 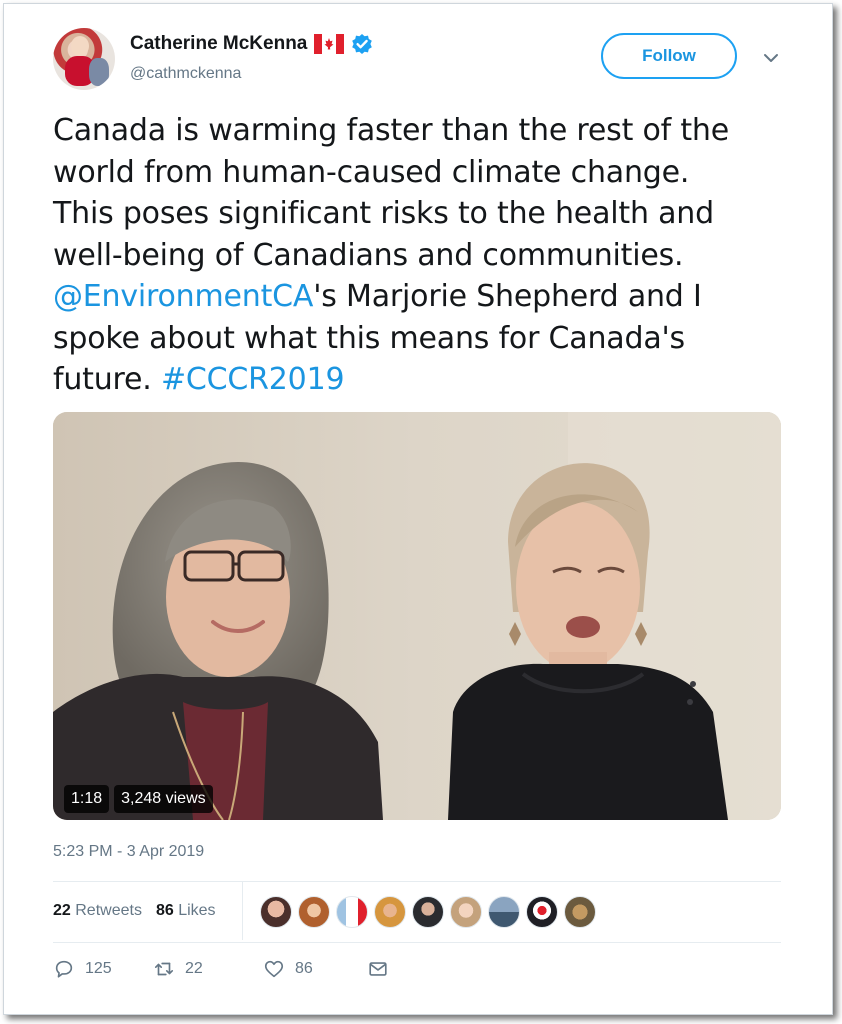 I want to click on author-avatar, so click(x=84, y=59).